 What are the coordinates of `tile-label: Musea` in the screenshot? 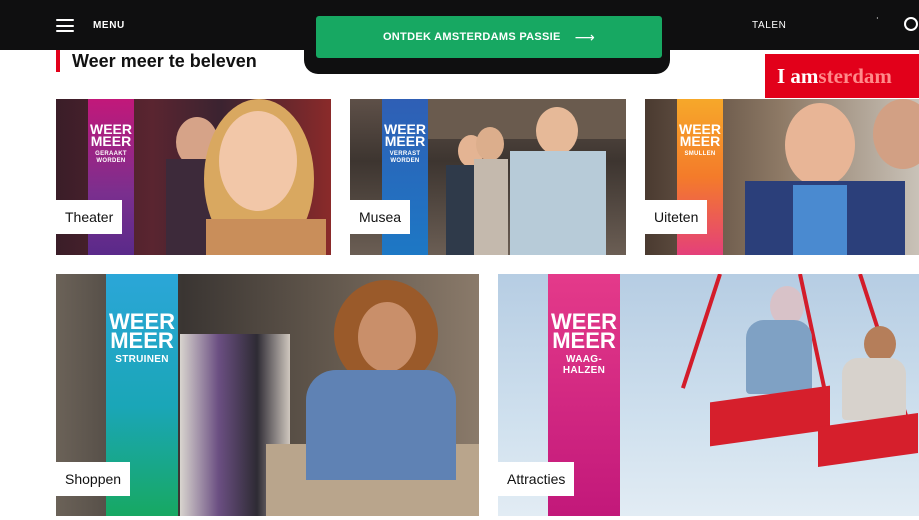 It's located at (380, 217).